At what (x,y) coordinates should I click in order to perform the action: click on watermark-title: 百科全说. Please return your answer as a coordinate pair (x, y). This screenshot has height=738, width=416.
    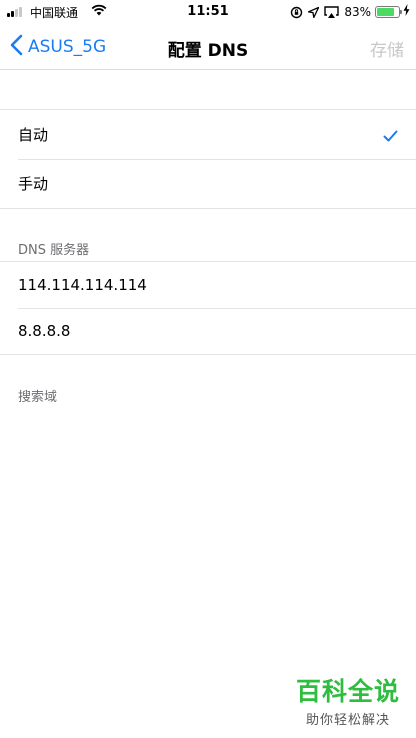
    Looking at the image, I should click on (347, 691).